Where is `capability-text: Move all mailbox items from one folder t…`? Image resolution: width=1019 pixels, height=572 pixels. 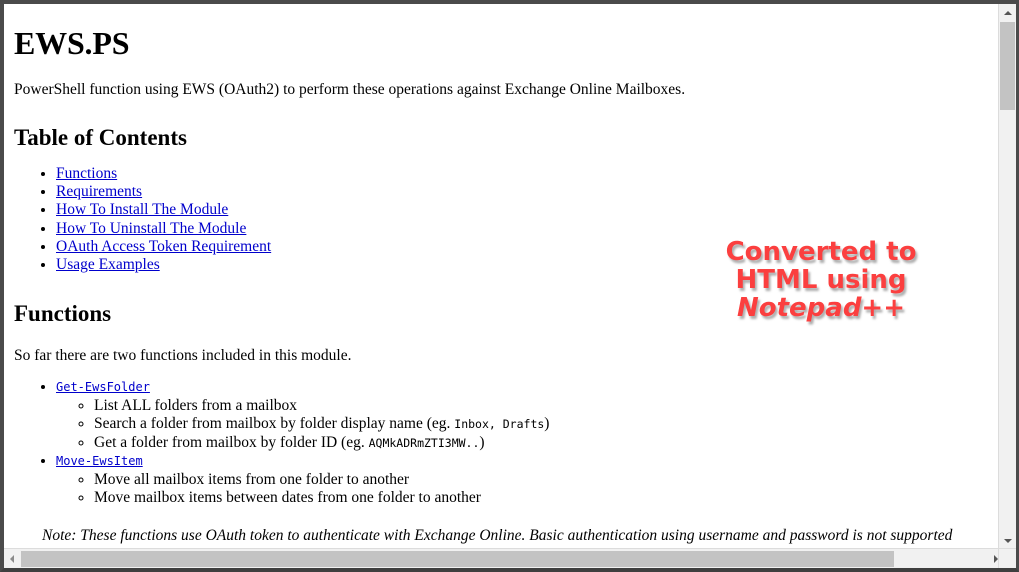
capability-text: Move all mailbox items from one folder t… is located at coordinates (252, 479).